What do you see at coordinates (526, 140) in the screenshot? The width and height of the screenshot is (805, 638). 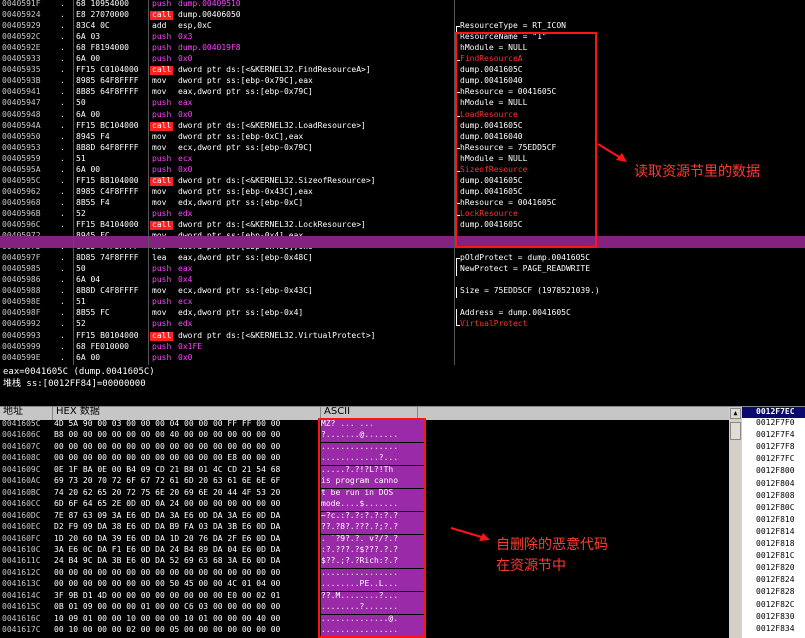 I see `resource-calls-highlight-box` at bounding box center [526, 140].